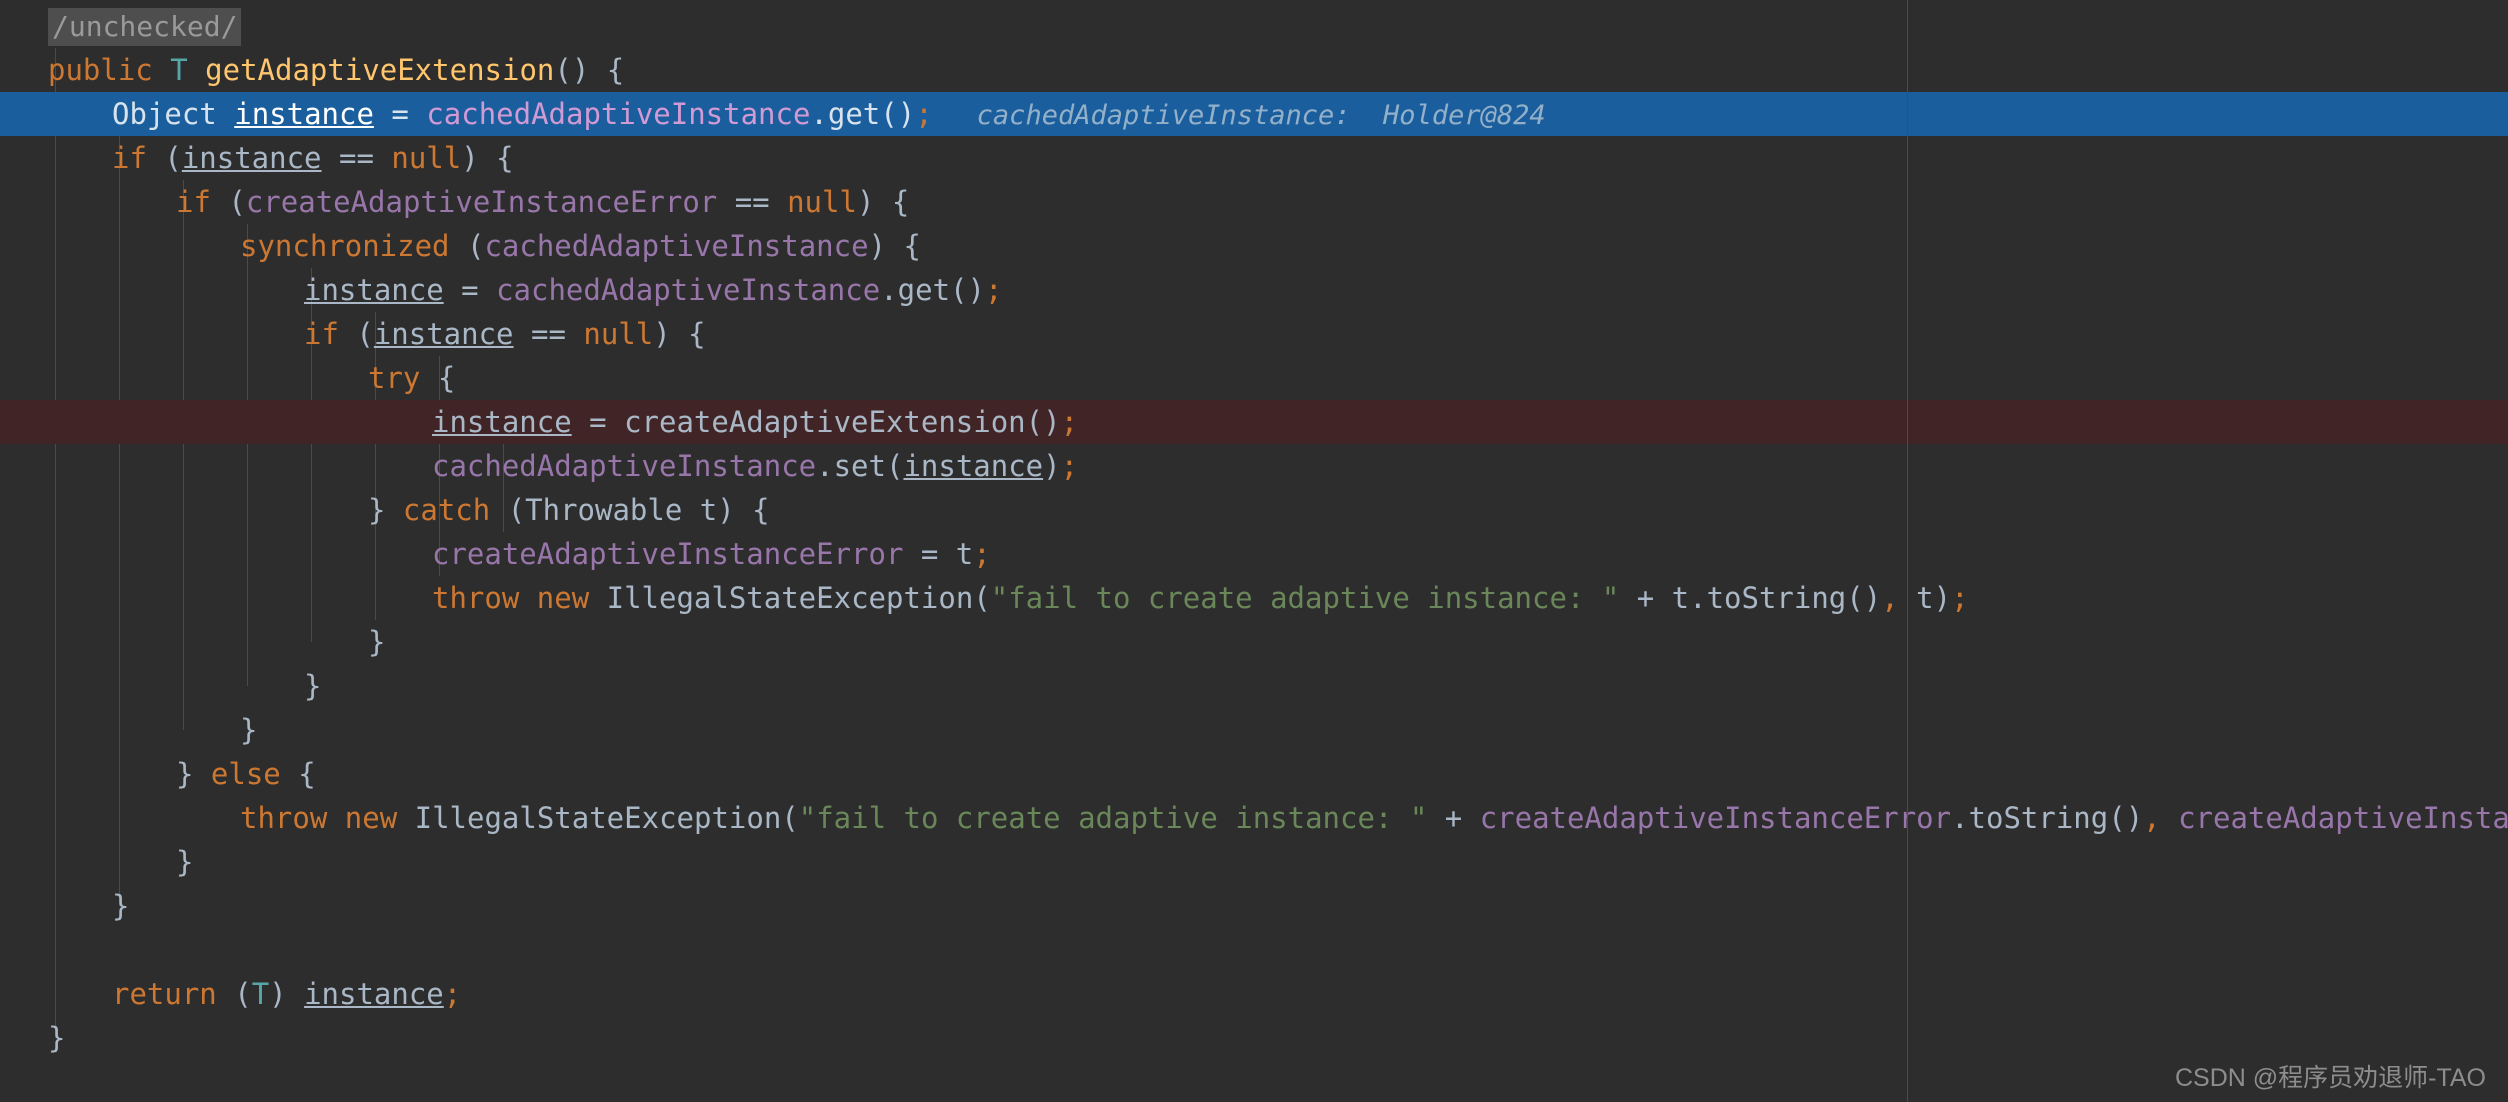 The width and height of the screenshot is (2508, 1102). I want to click on code-line: synchronized (cachedAdaptiveInstance) {, so click(1254, 246).